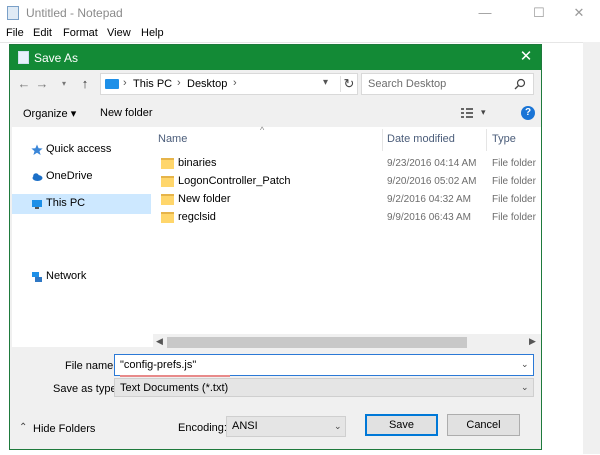 Image resolution: width=600 pixels, height=455 pixels. I want to click on menu-edit: Edit, so click(42, 33).